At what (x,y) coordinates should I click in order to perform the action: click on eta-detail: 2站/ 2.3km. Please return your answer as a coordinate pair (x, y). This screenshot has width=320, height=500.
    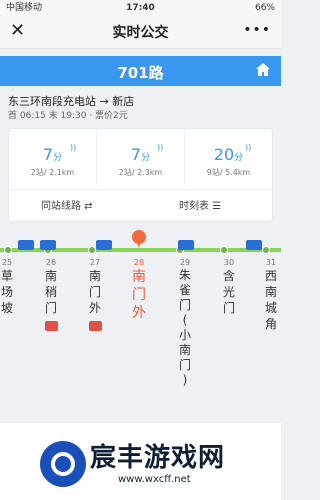
    Looking at the image, I should click on (140, 172).